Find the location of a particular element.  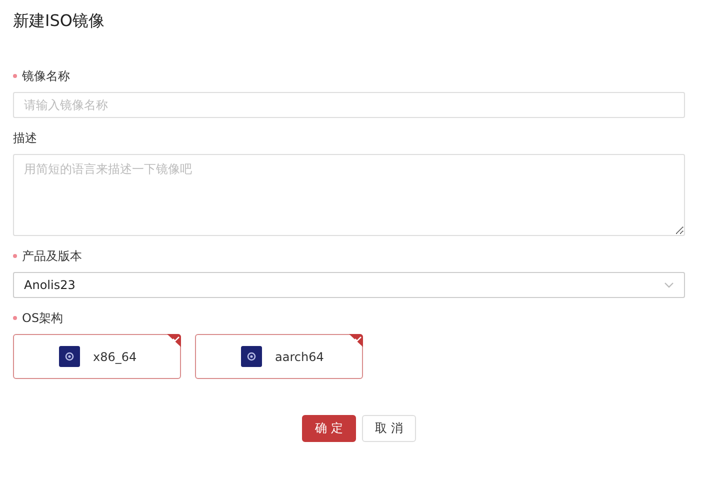

arch-option-card: x86_64 is located at coordinates (97, 356).